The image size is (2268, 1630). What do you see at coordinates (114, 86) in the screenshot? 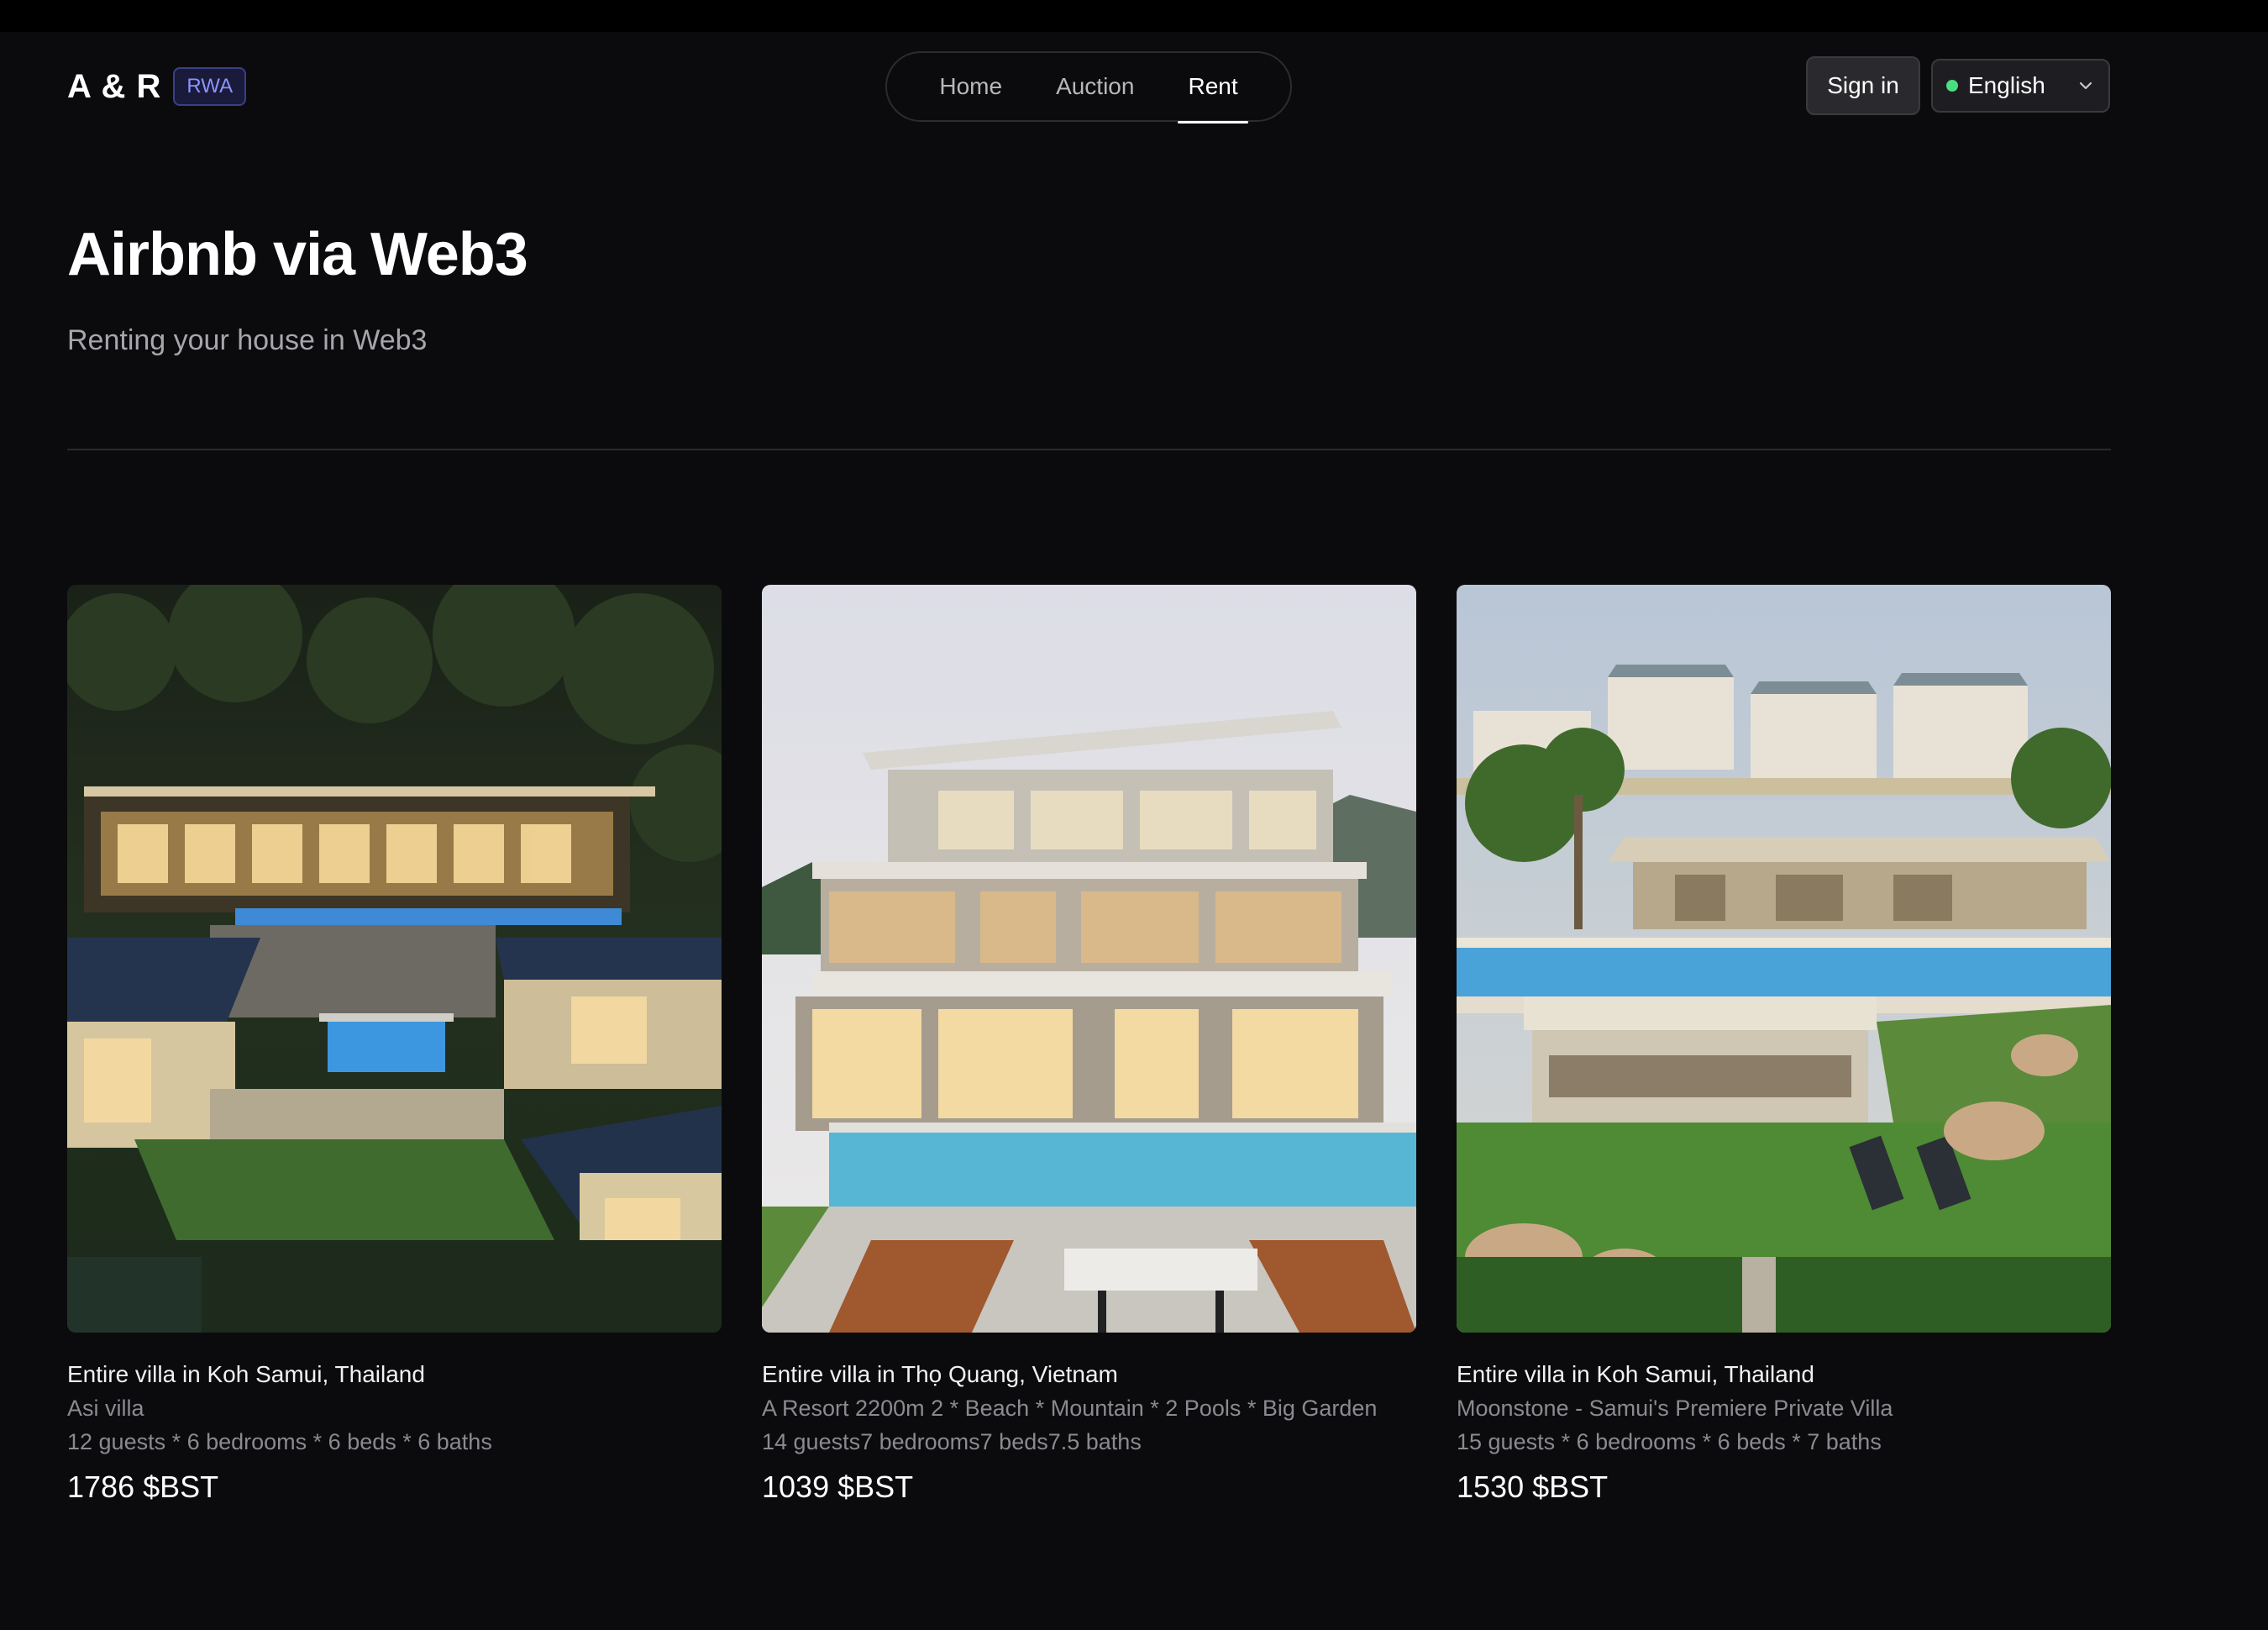
I see `brand-name: A & R` at bounding box center [114, 86].